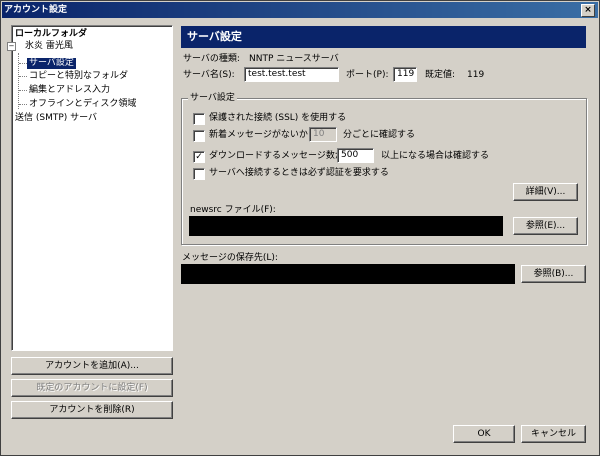 The width and height of the screenshot is (600, 456). Describe the element at coordinates (233, 210) in the screenshot. I see `newsrc-label: newsrc ファイル(F):` at that location.